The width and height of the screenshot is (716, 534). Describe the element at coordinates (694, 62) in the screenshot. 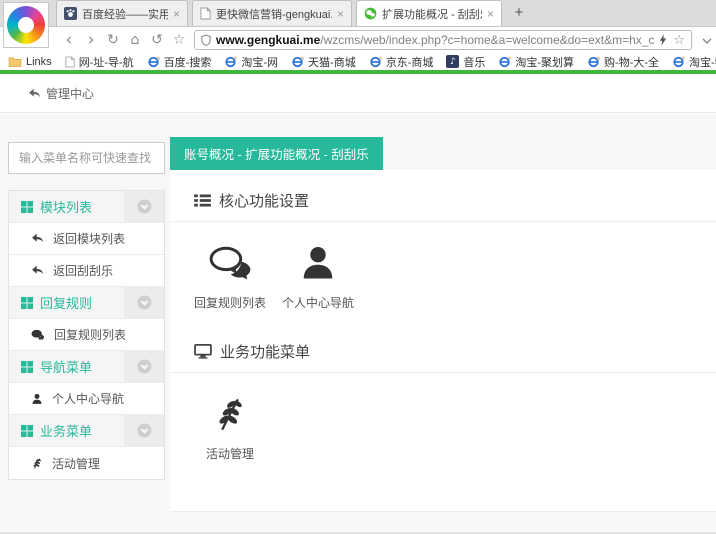

I see `bookmark-item: 淘宝-特卖` at that location.